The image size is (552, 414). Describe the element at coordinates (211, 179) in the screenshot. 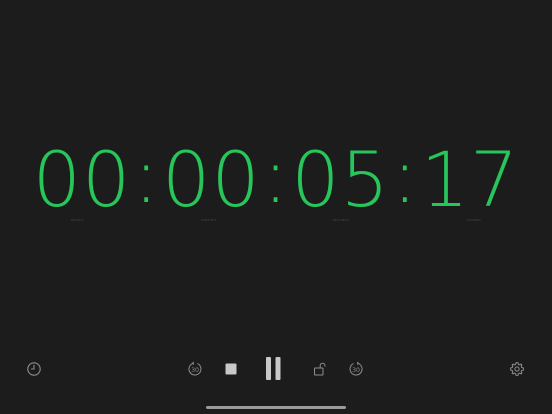

I see `minutes-digits: 00` at that location.